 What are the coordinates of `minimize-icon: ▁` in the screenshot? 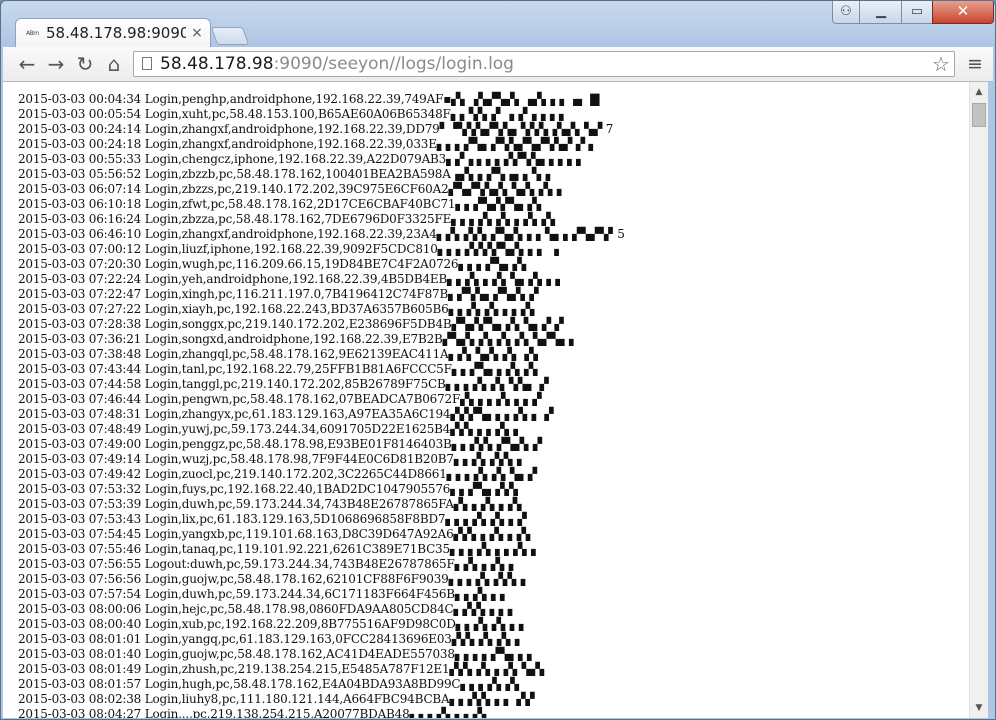 It's located at (881, 11).